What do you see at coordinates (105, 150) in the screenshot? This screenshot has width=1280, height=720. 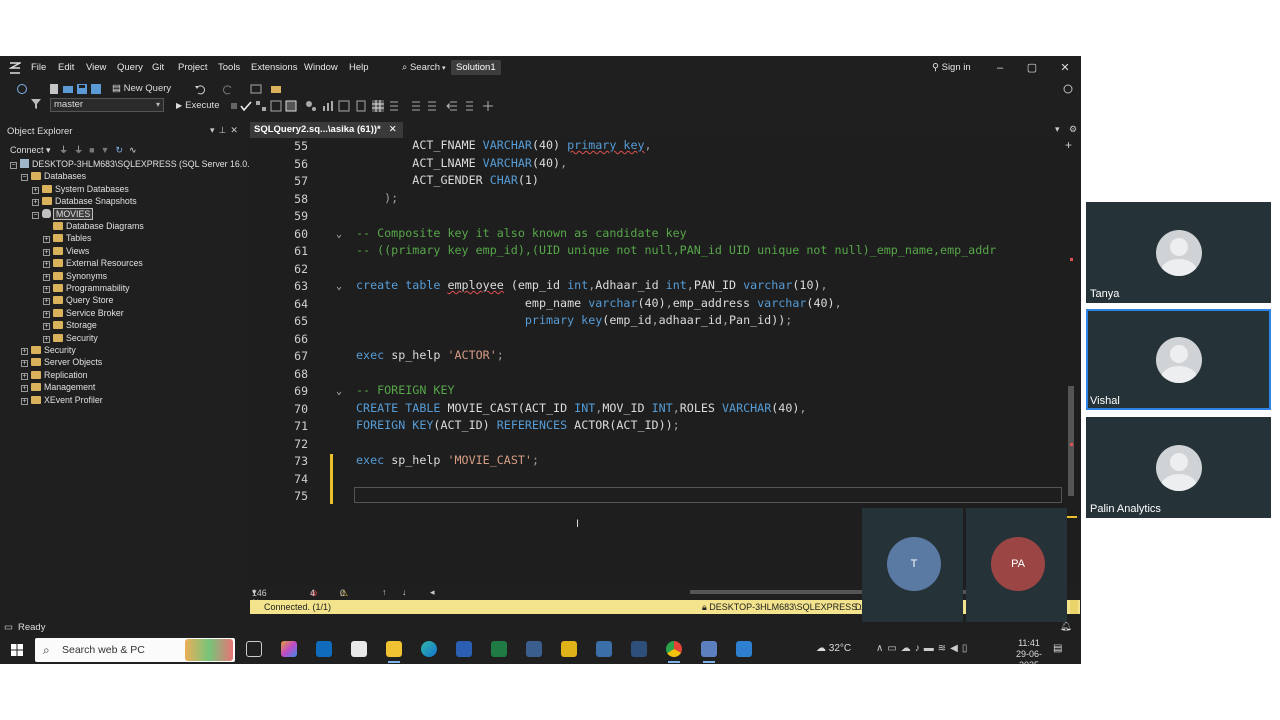 I see `filter-icon: ▼` at bounding box center [105, 150].